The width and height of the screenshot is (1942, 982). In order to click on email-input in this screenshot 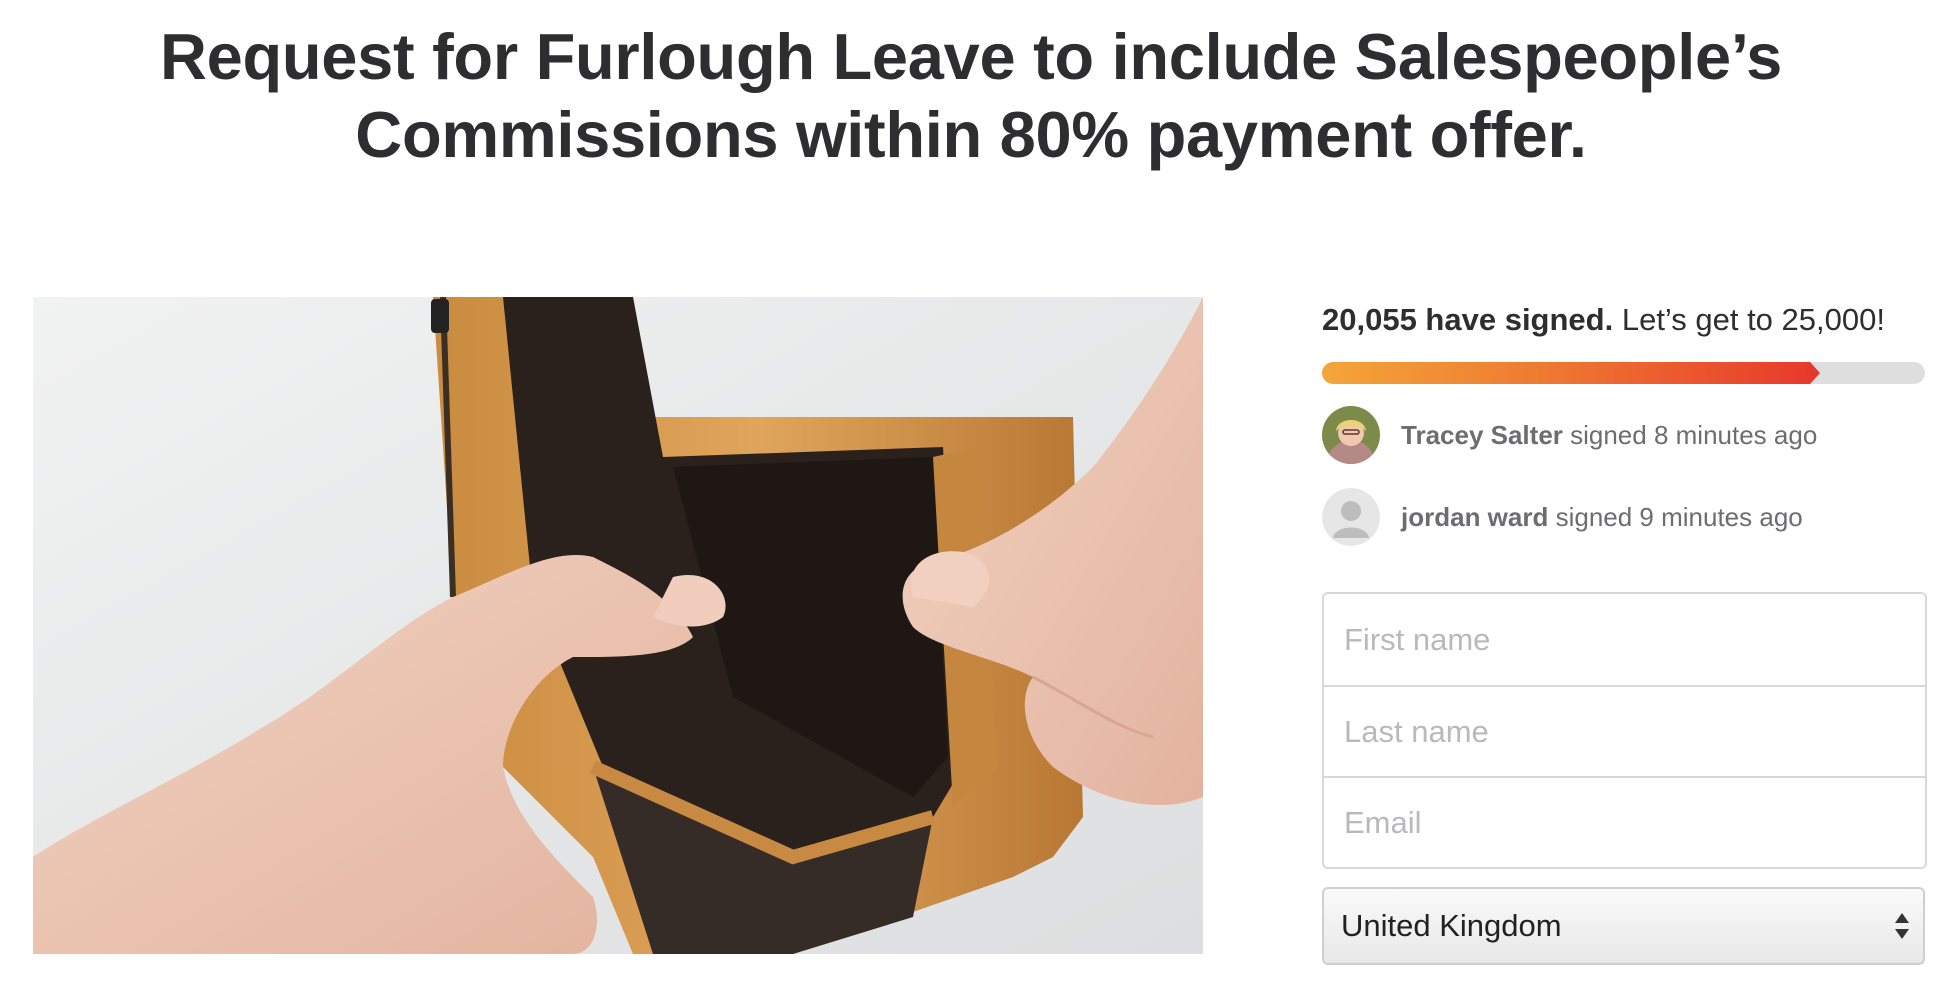, I will do `click(1624, 821)`.